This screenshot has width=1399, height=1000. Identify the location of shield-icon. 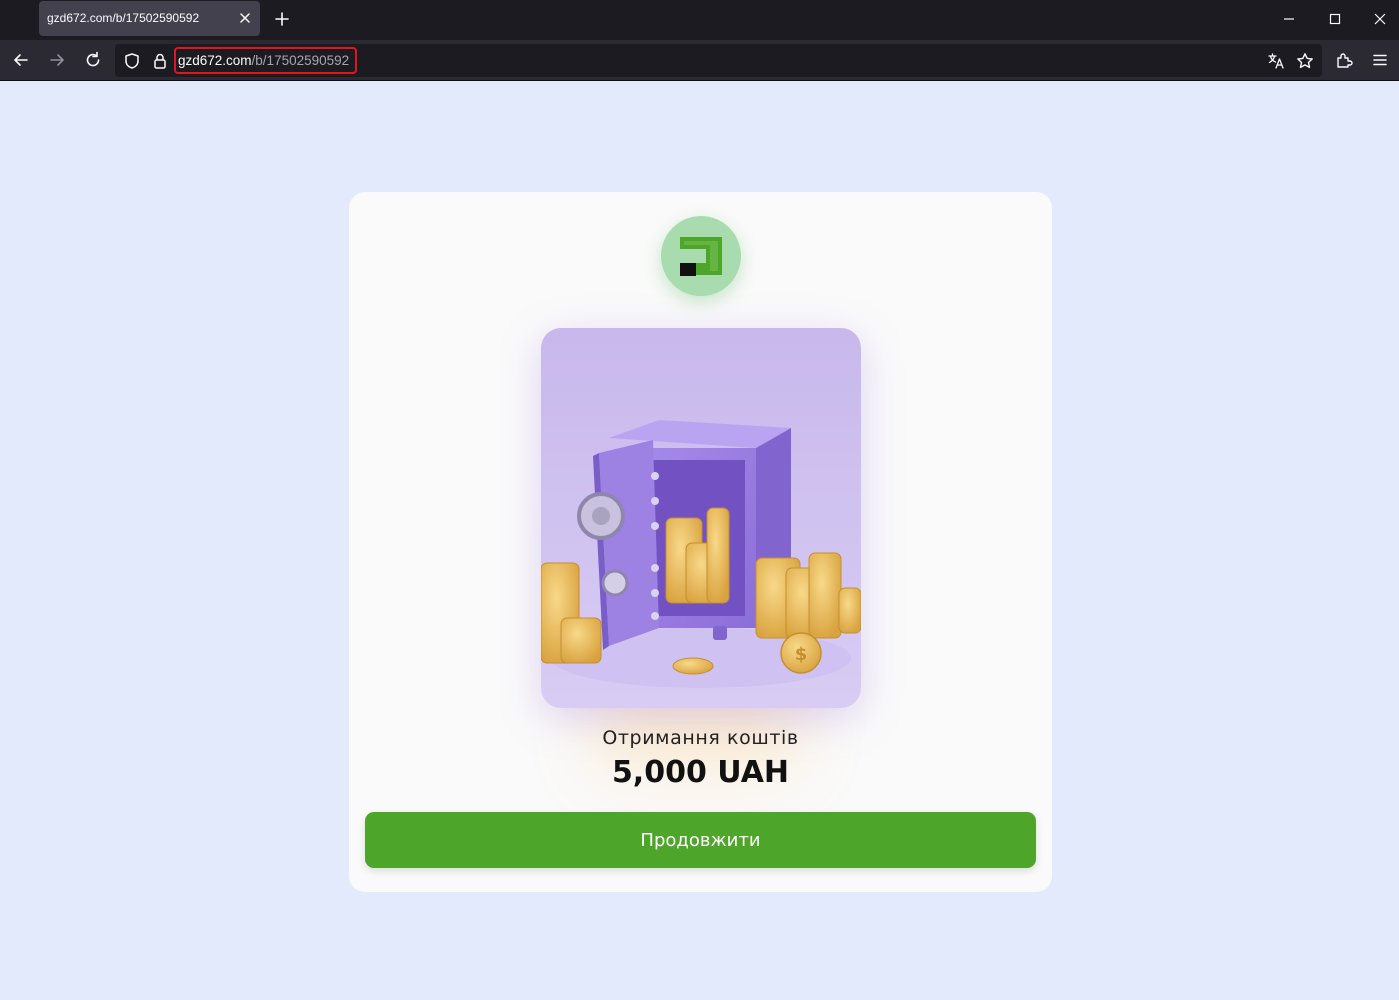
(132, 61).